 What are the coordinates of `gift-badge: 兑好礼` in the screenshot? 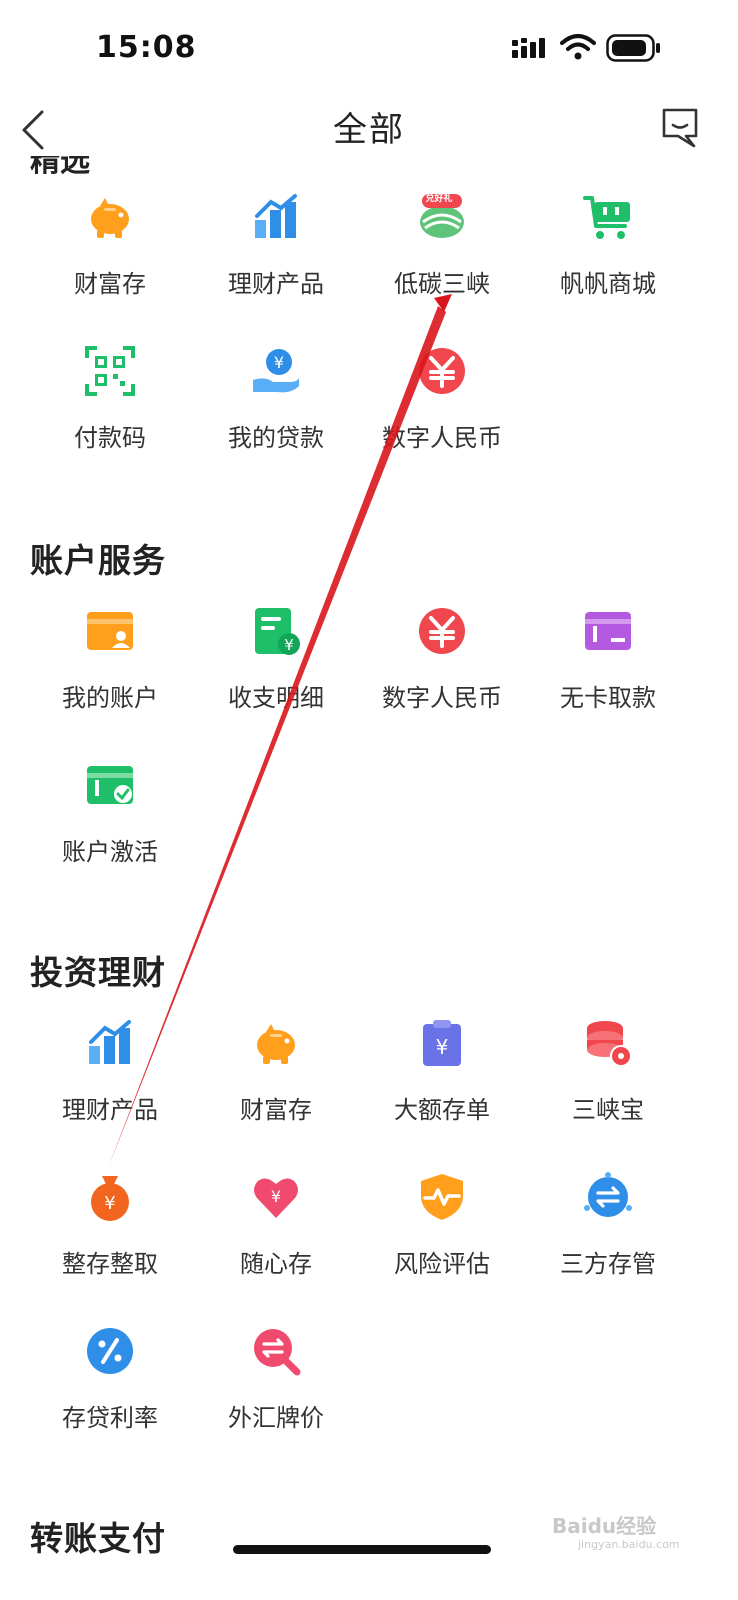 It's located at (439, 199).